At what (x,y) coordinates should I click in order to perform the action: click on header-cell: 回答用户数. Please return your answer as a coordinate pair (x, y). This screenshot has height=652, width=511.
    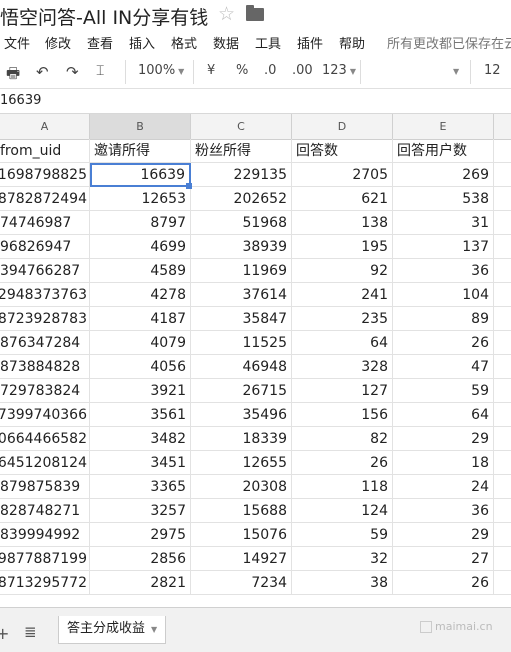
    Looking at the image, I should click on (443, 151).